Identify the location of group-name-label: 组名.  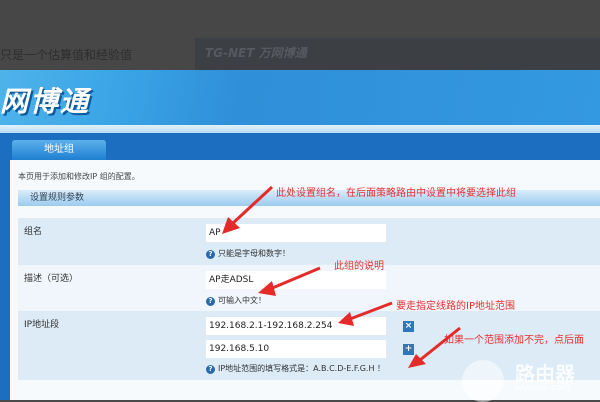
(33, 232).